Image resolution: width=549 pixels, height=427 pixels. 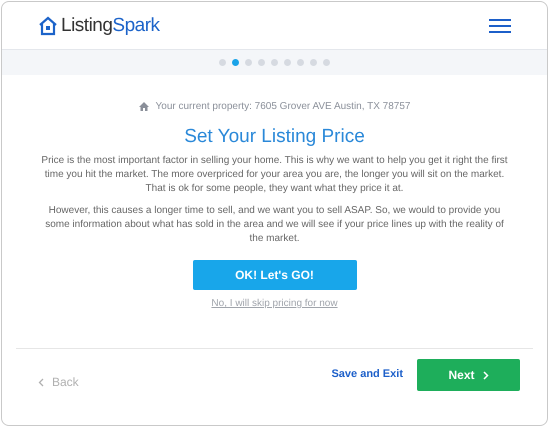 I want to click on property-address: Your current property: 7605 Grover AVE Austin, TX 78757, so click(x=283, y=106).